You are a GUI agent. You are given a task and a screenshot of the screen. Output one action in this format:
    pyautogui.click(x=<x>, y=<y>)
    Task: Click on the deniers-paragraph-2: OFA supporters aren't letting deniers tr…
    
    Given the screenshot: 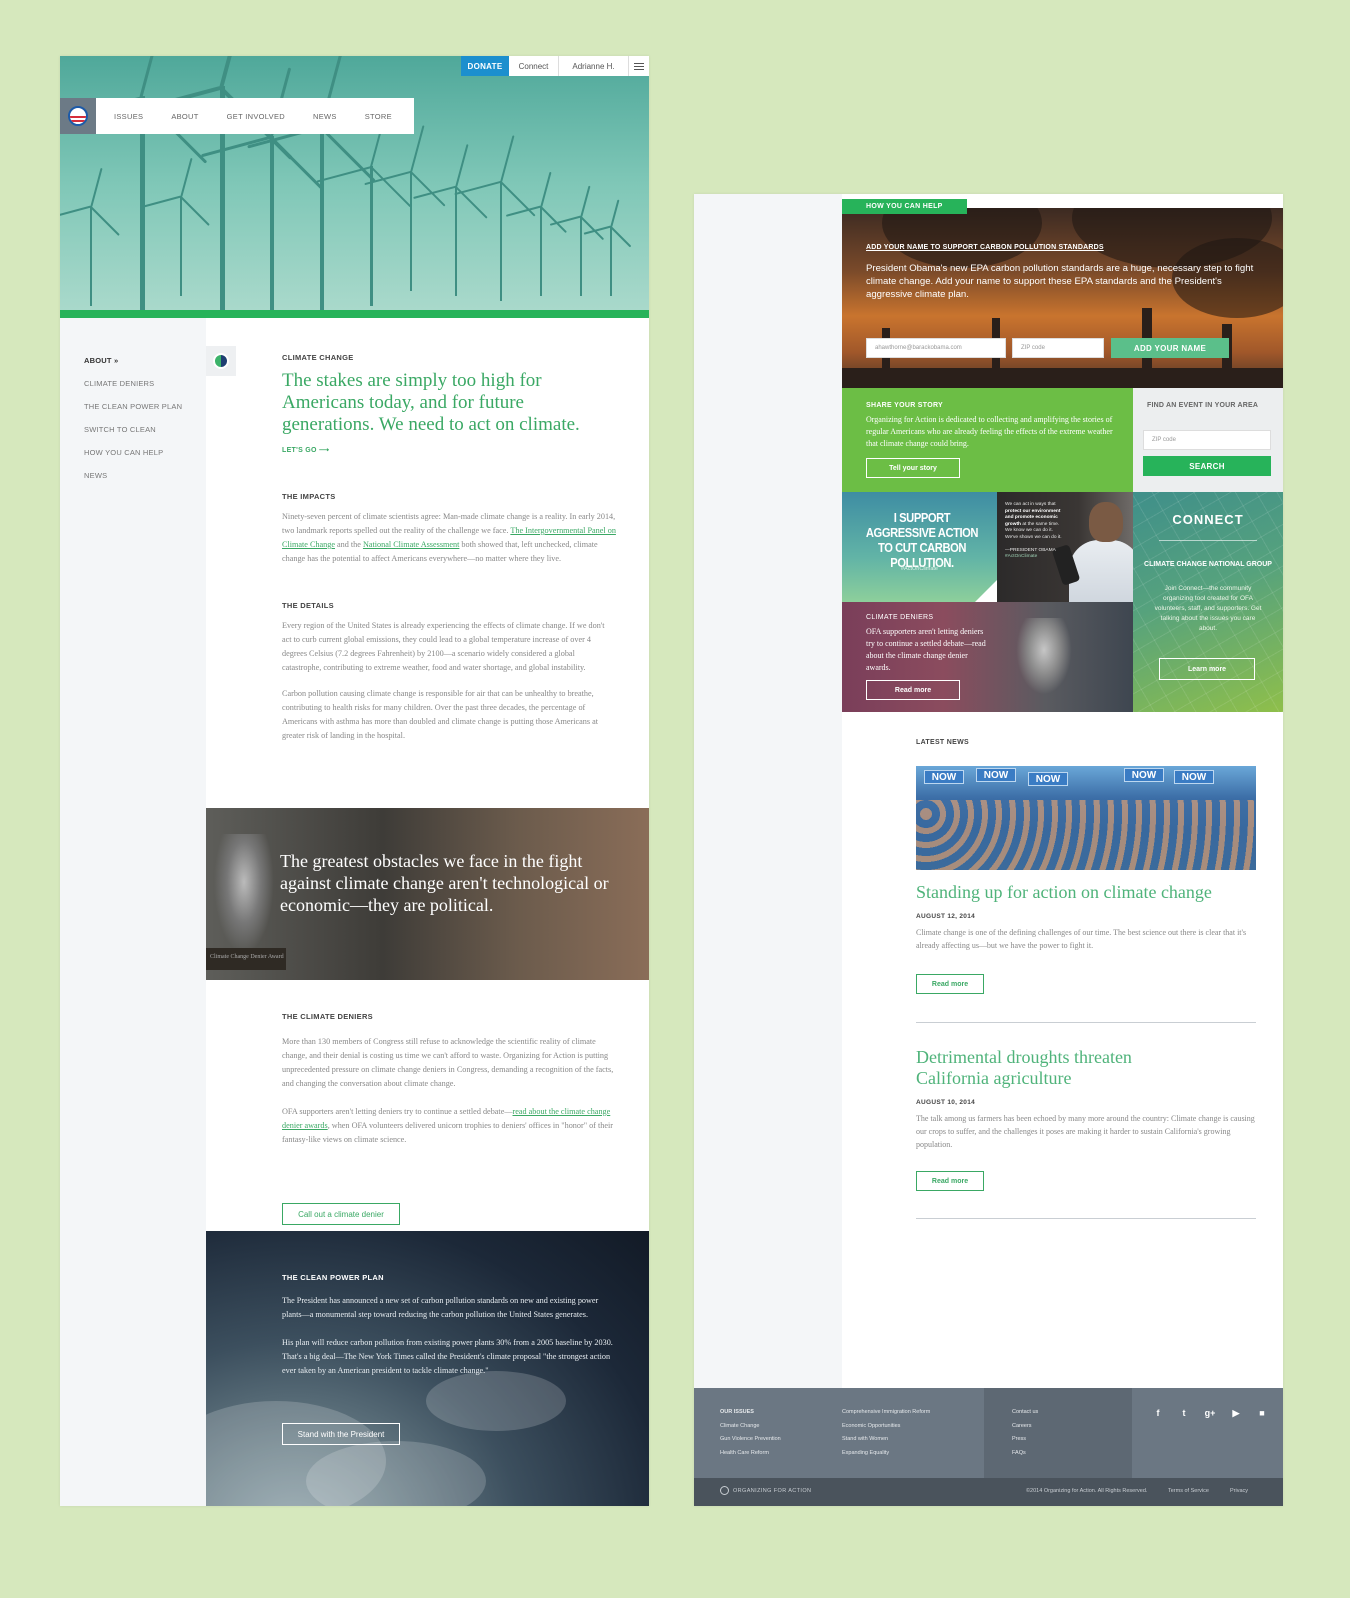 What is the action you would take?
    pyautogui.click(x=447, y=1125)
    